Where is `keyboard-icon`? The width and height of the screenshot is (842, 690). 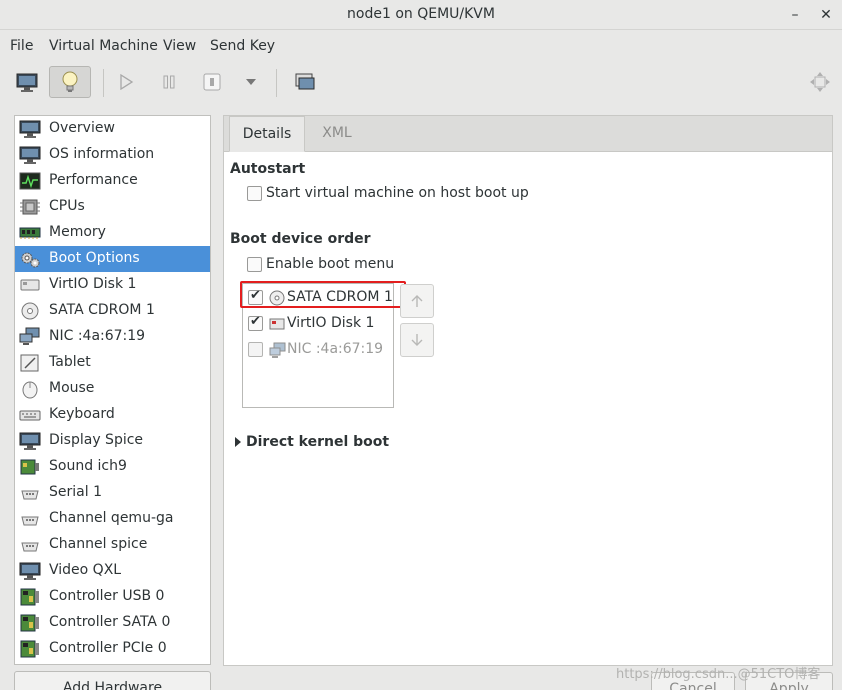
keyboard-icon is located at coordinates (30, 415).